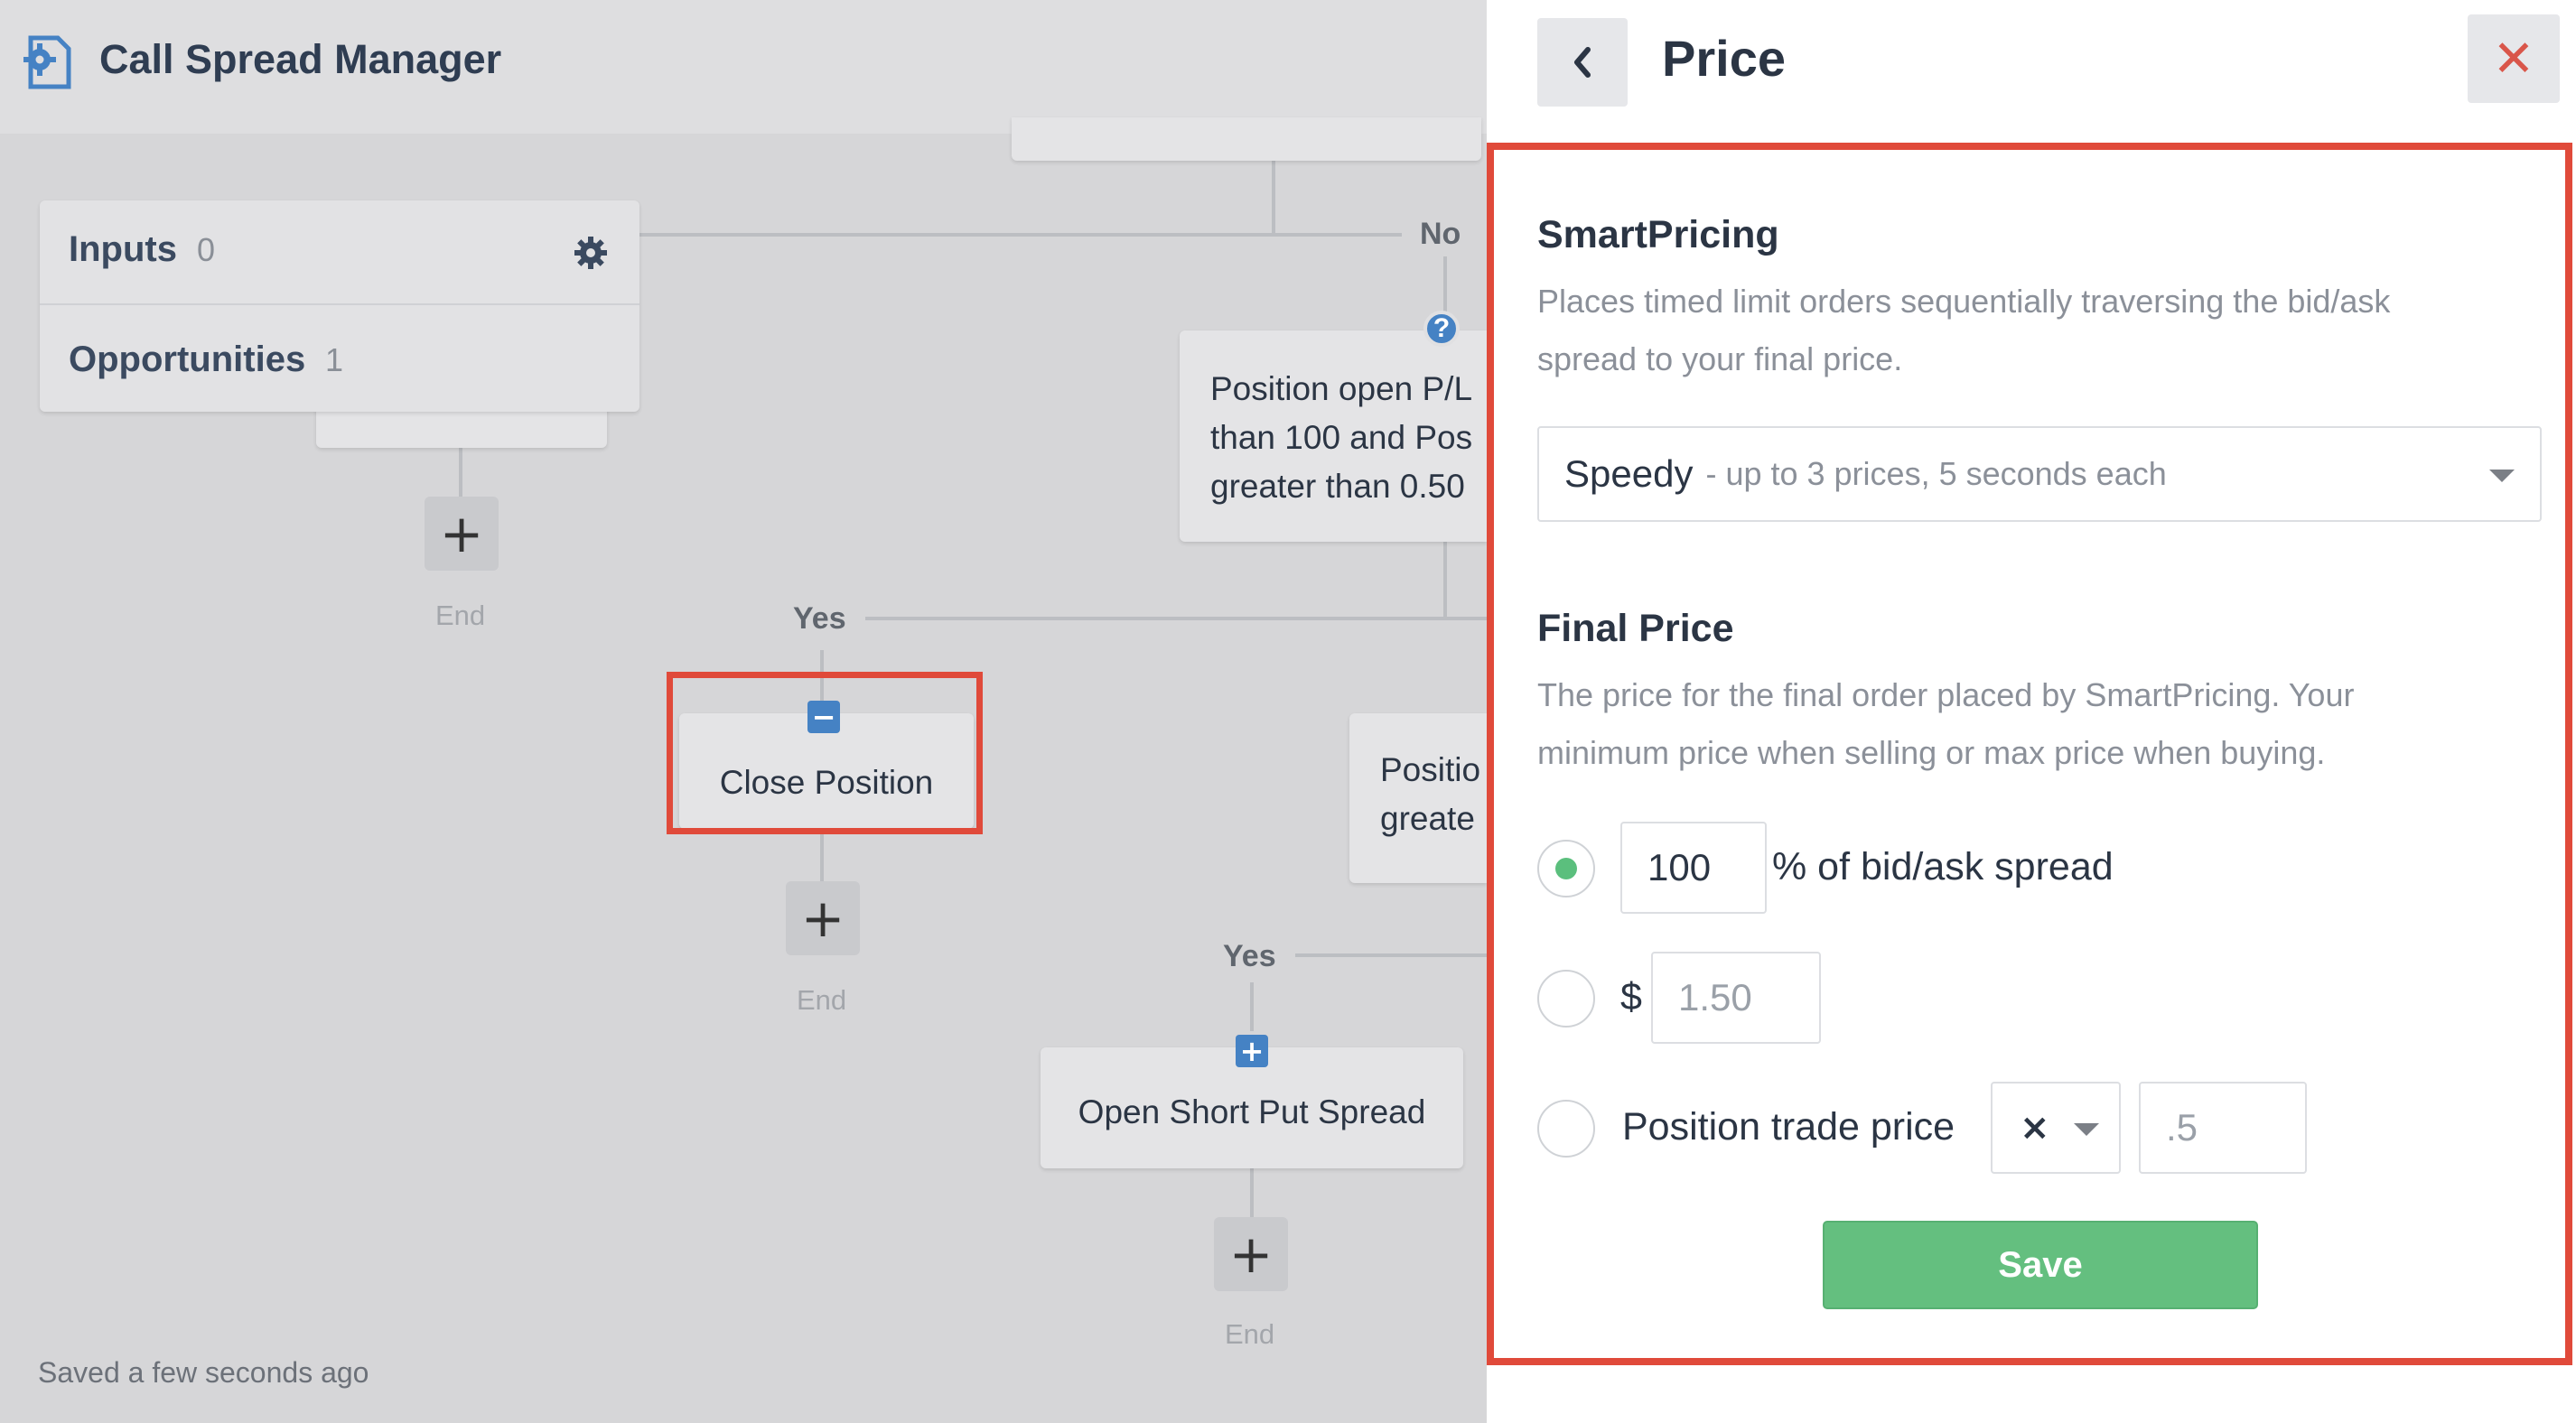 The width and height of the screenshot is (2576, 1423). What do you see at coordinates (1246, 139) in the screenshot?
I see `flow-node-partial` at bounding box center [1246, 139].